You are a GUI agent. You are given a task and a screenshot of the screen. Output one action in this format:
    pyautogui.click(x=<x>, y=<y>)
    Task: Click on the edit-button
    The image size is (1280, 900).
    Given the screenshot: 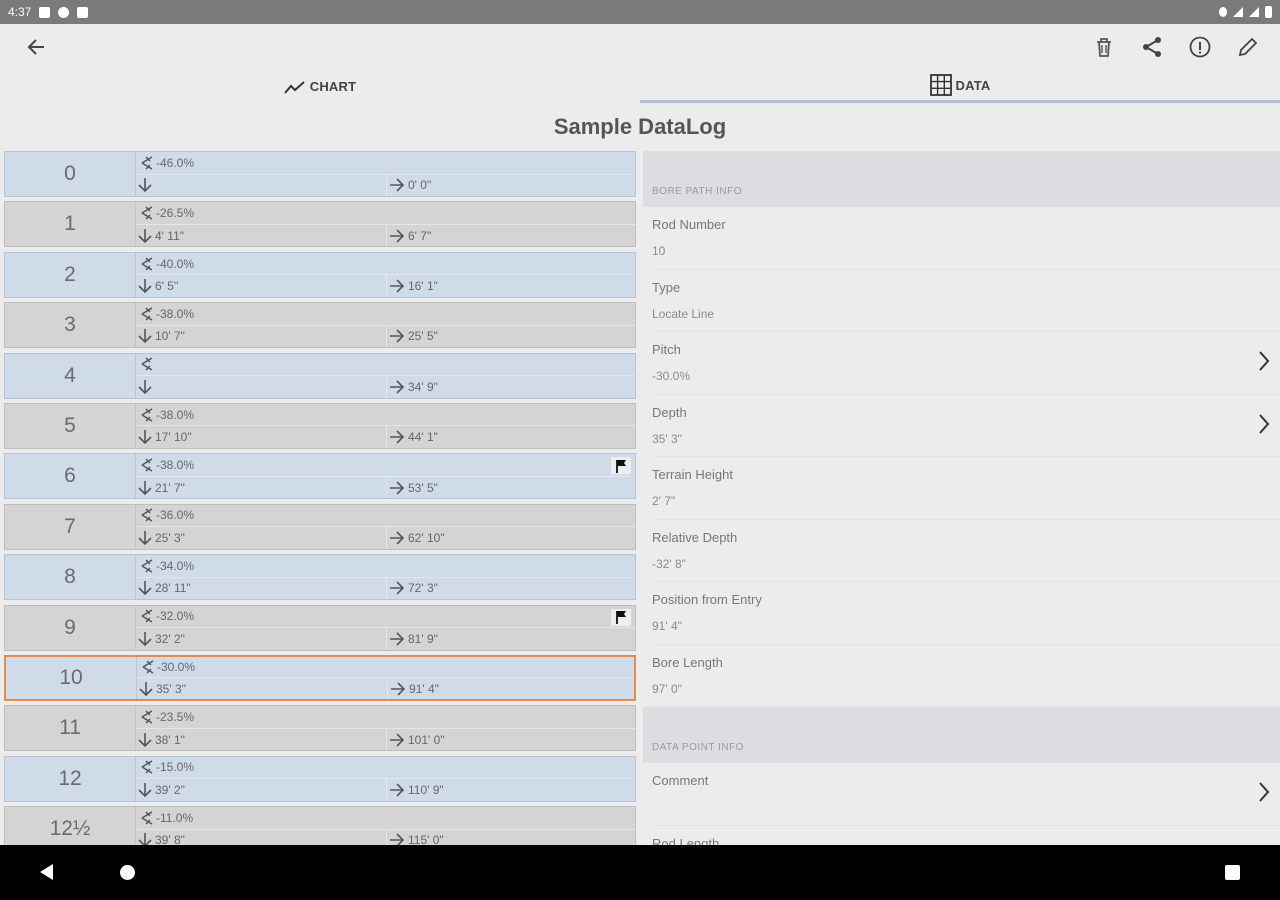 What is the action you would take?
    pyautogui.click(x=1248, y=47)
    